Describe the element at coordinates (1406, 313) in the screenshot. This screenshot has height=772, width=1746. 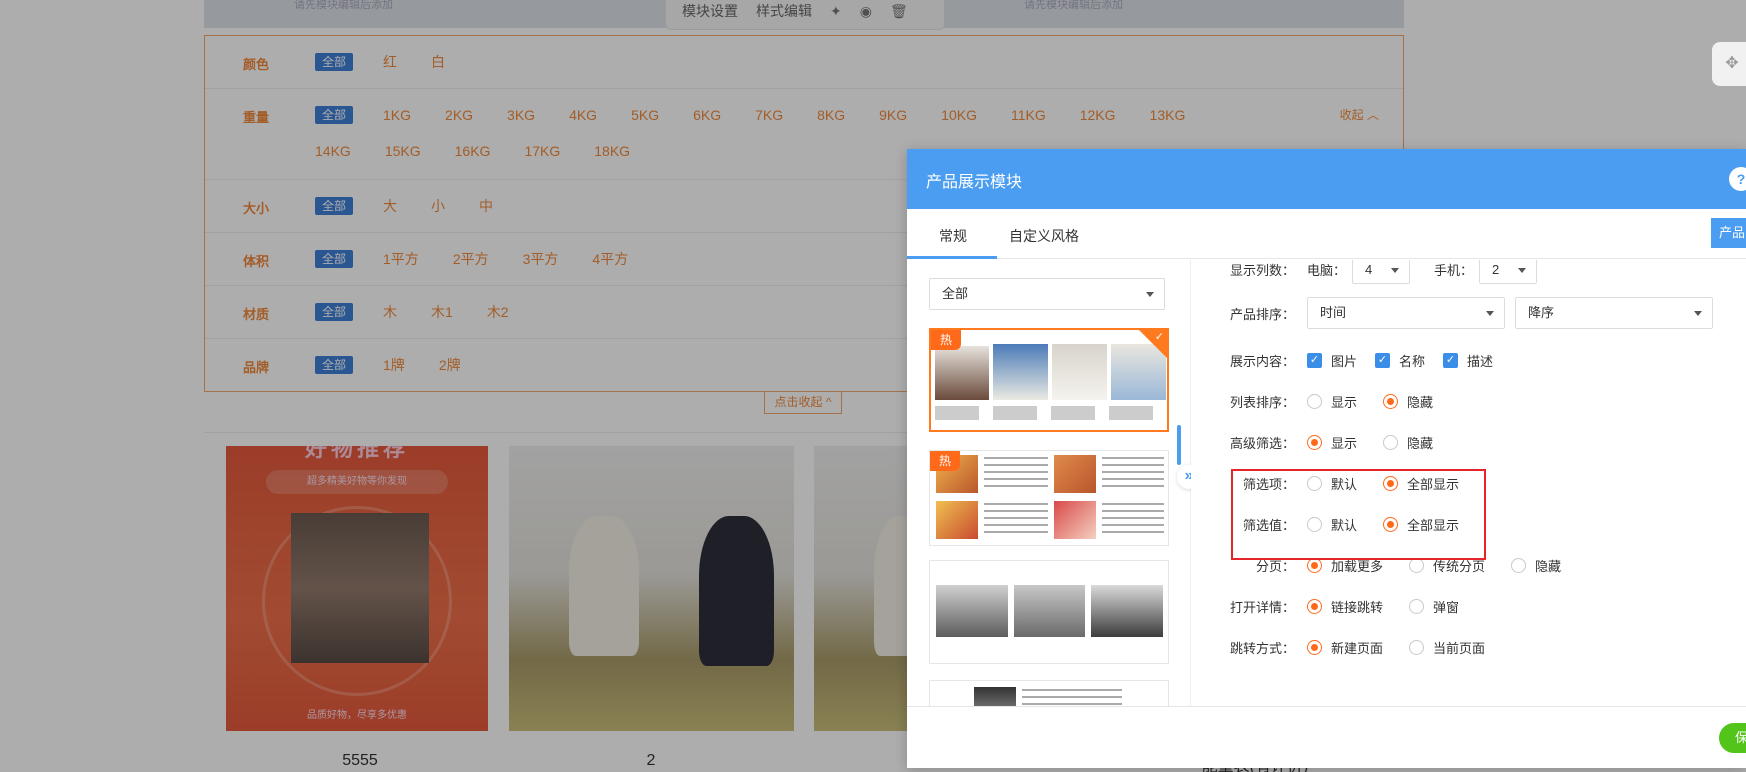
I see `sort-field-select: 时间` at that location.